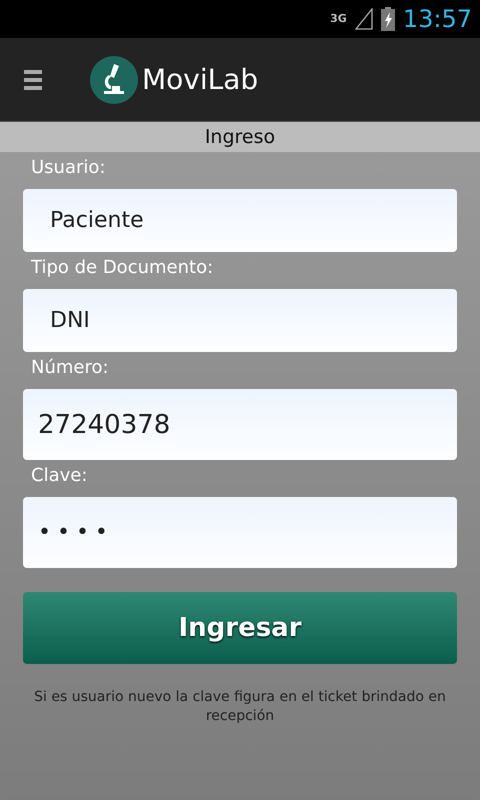 This screenshot has height=800, width=480. What do you see at coordinates (387, 19) in the screenshot?
I see `battery-icon` at bounding box center [387, 19].